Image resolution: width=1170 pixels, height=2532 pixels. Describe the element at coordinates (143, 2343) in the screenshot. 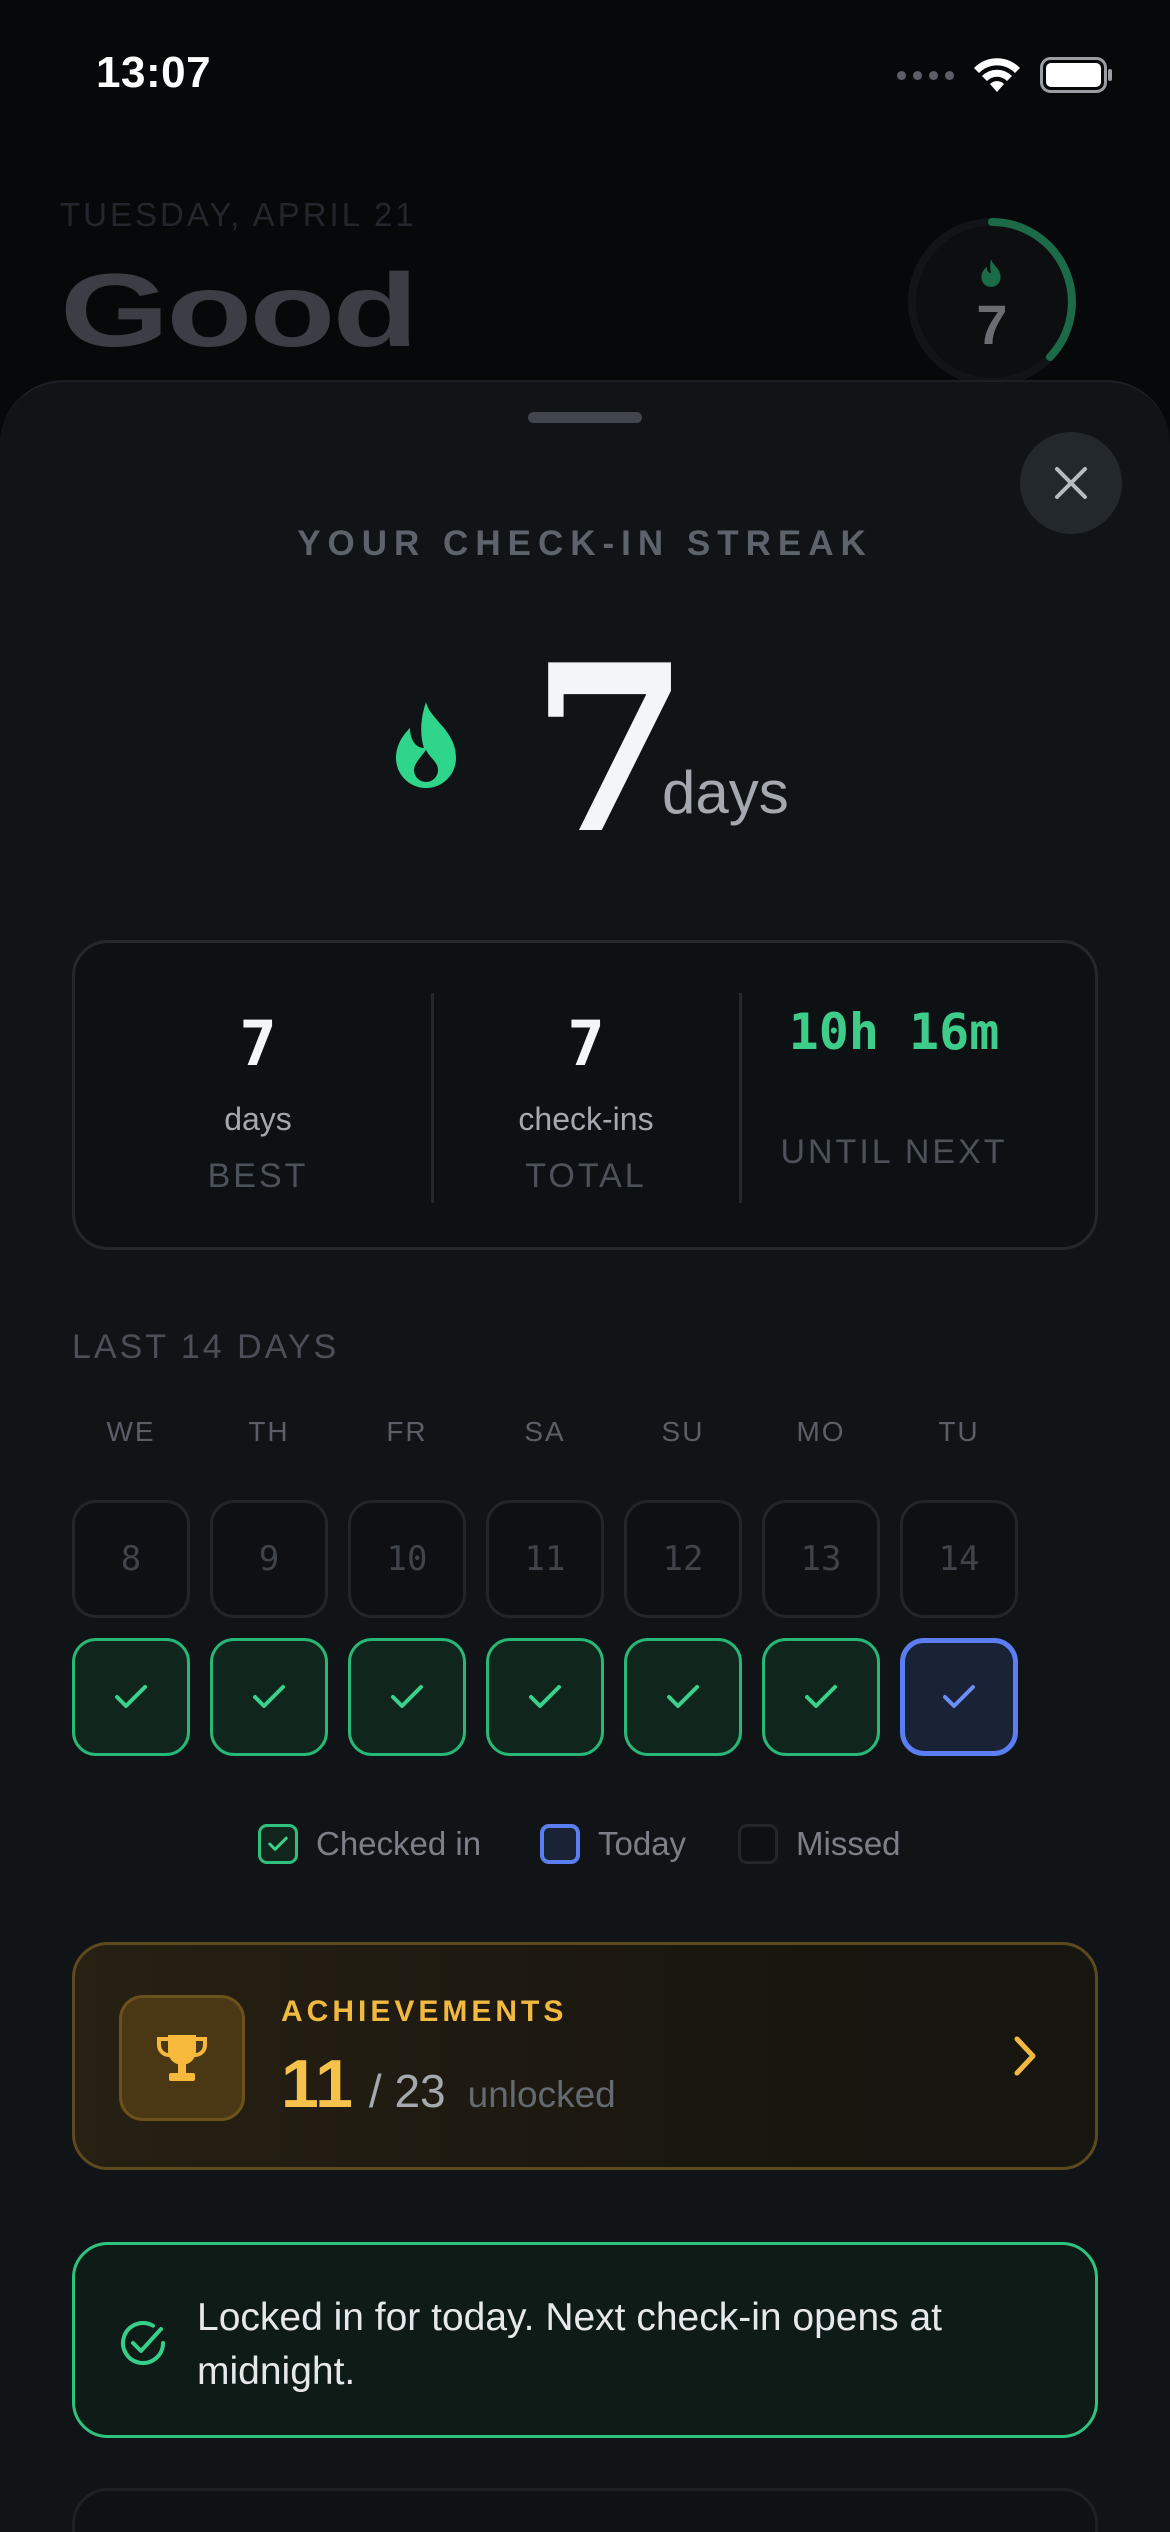

I see `check-circle-icon` at that location.